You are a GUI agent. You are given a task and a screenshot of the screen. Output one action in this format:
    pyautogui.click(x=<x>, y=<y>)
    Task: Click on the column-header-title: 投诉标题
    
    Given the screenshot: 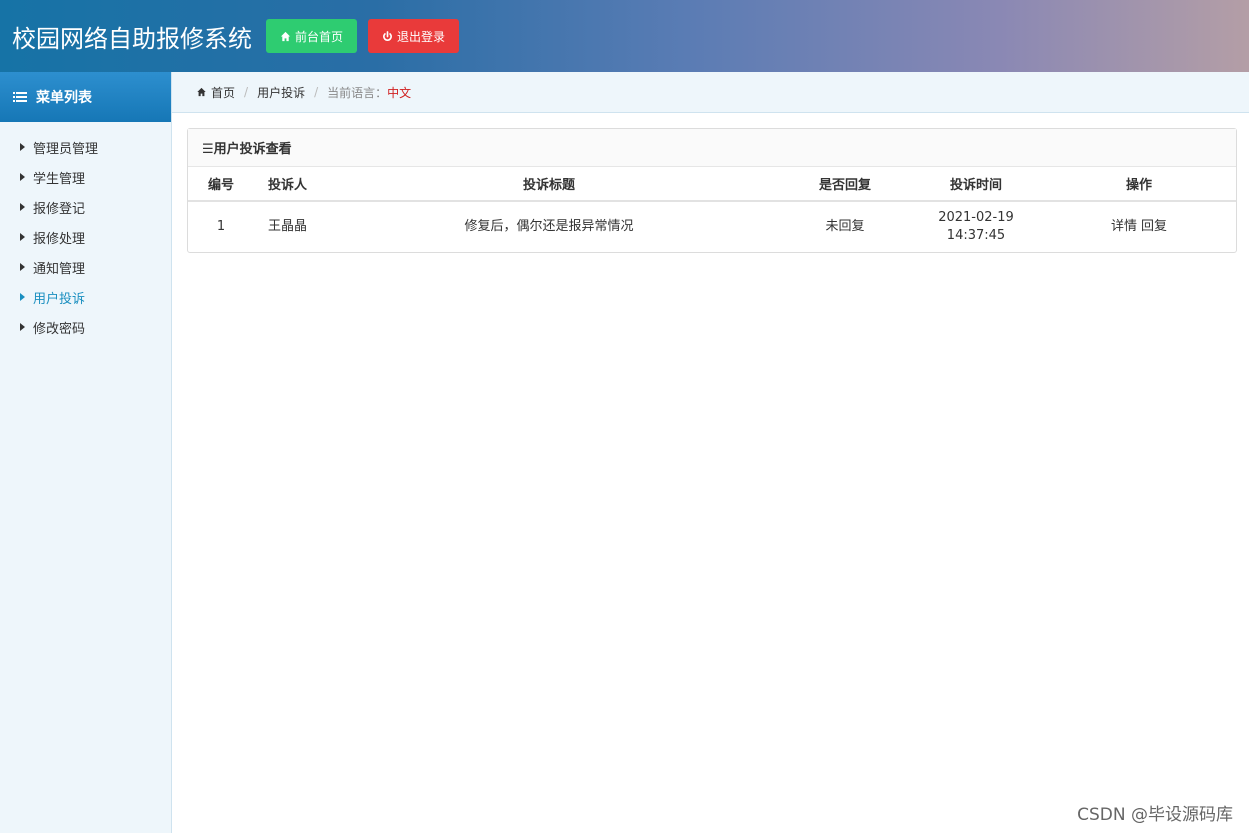 What is the action you would take?
    pyautogui.click(x=549, y=184)
    